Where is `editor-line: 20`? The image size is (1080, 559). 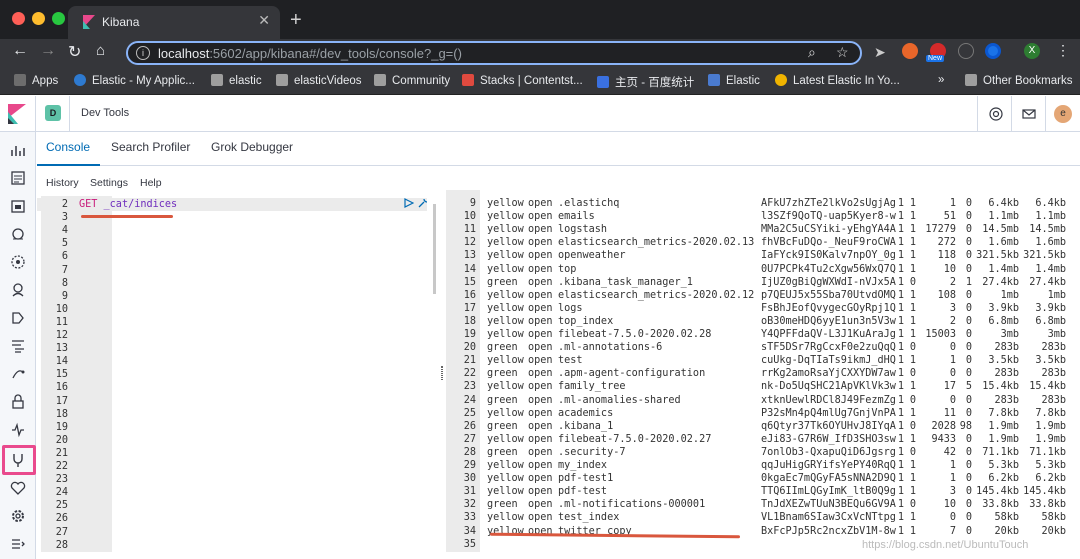
editor-line: 20 is located at coordinates (232, 440).